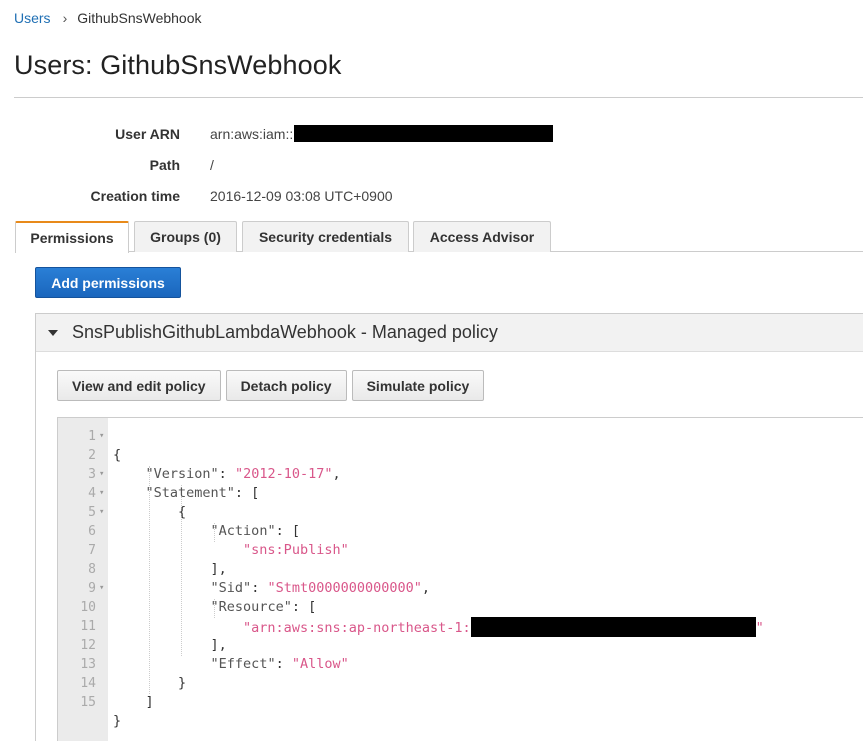  What do you see at coordinates (357, 628) in the screenshot?
I see `json-value-resource: "arn:aws:sns:ap-northeast-1:` at bounding box center [357, 628].